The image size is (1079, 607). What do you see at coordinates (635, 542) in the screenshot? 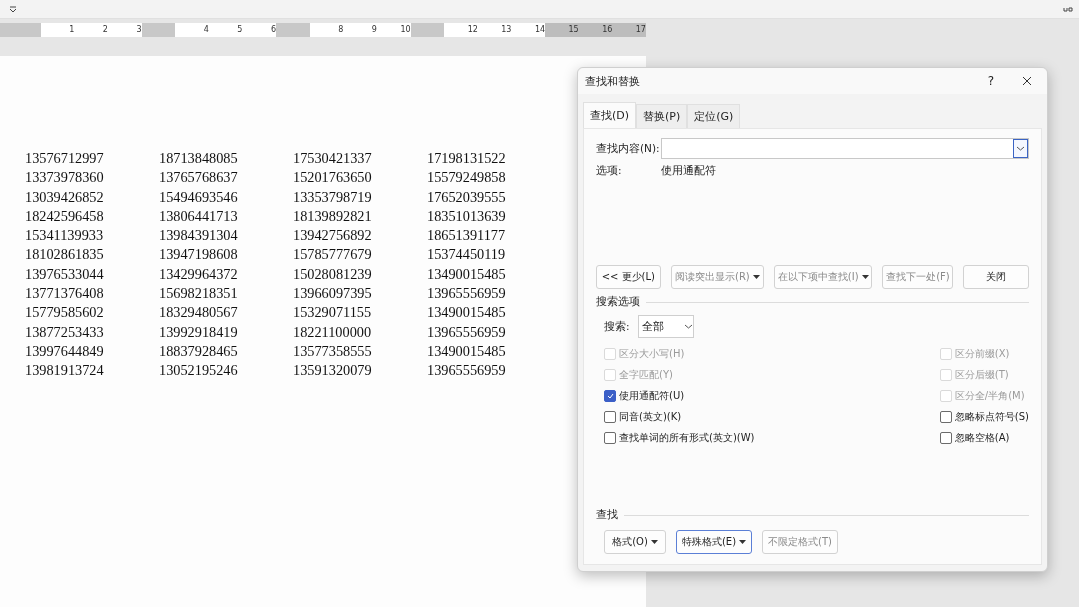
I see `format-button: 格式(O)` at bounding box center [635, 542].